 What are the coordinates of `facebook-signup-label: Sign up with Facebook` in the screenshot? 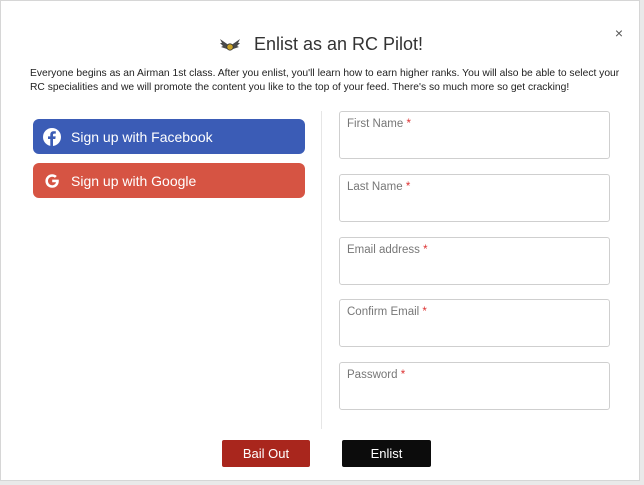 It's located at (142, 136).